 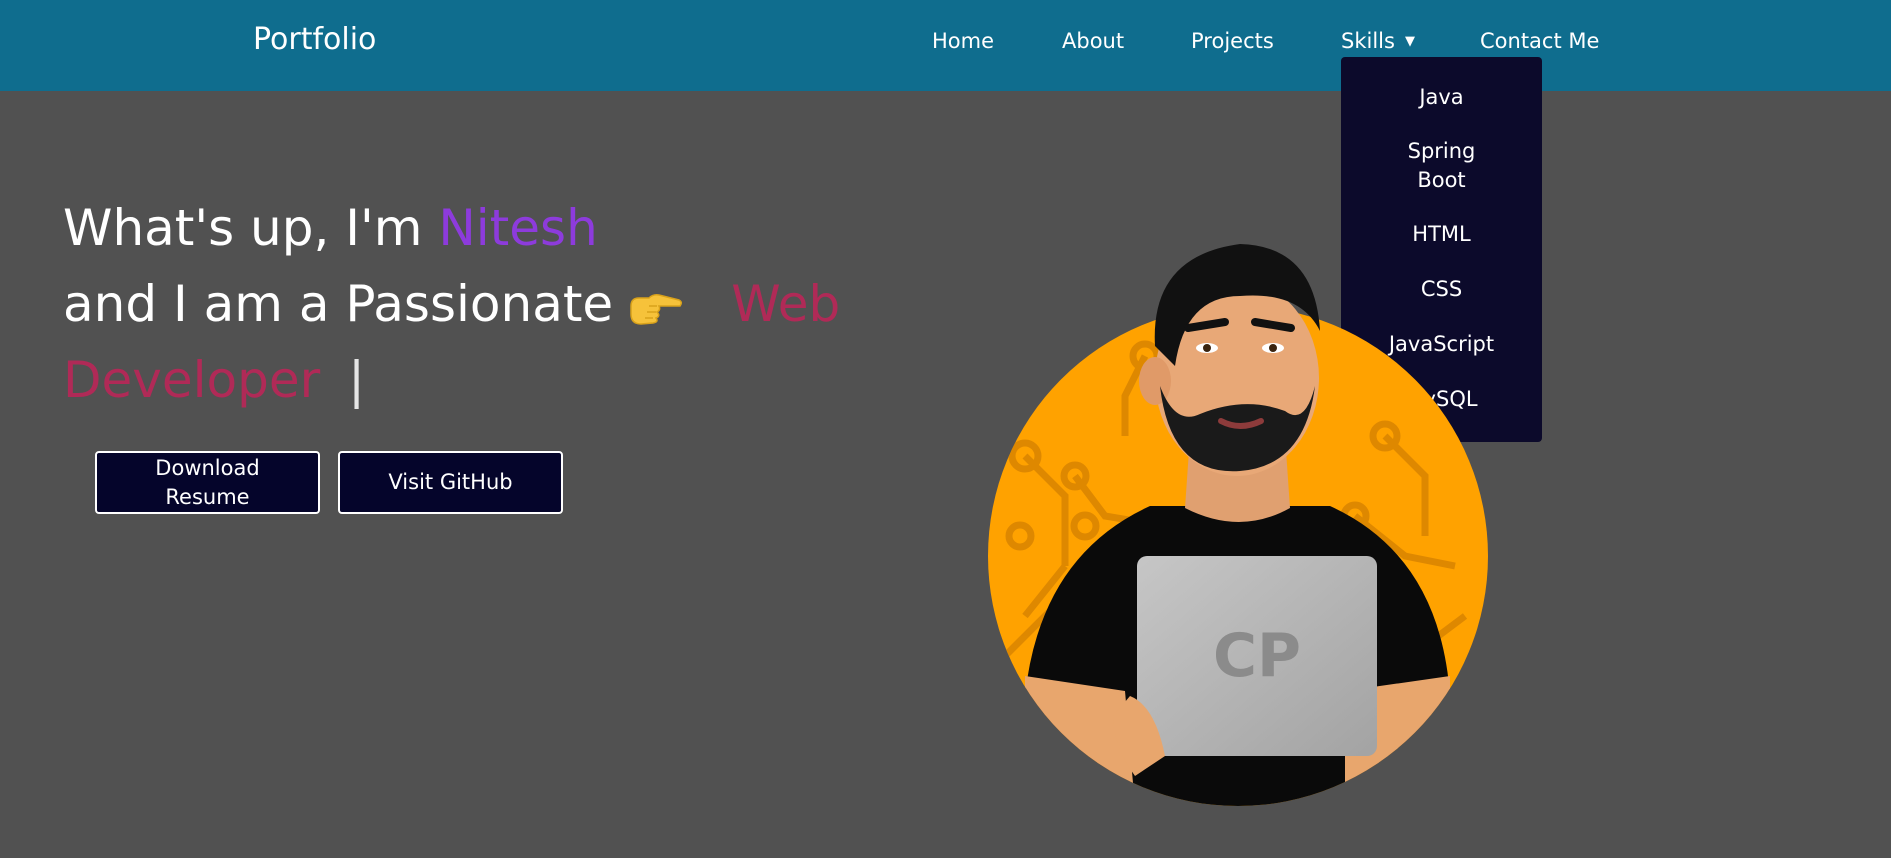 I want to click on download-resume-label: Download Resume, so click(x=207, y=483).